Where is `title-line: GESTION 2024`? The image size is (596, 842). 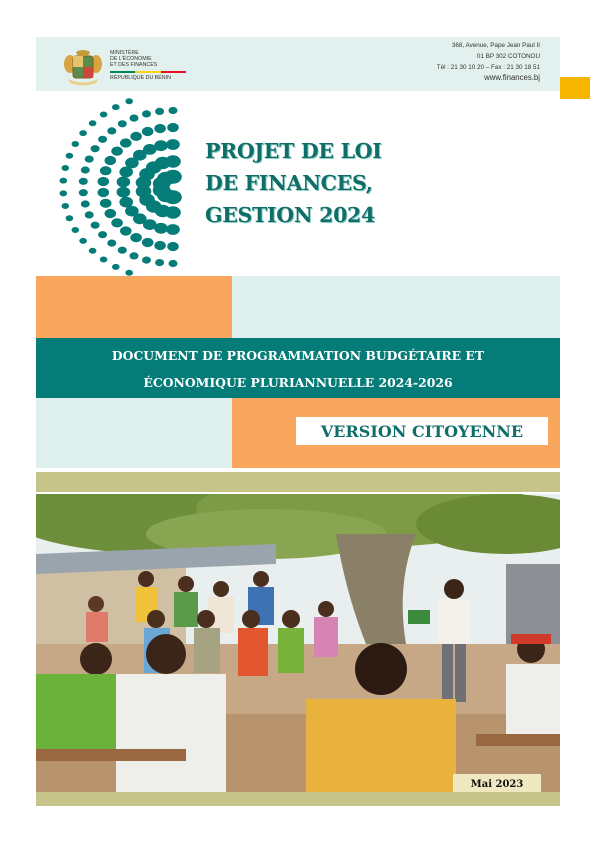
title-line: GESTION 2024 is located at coordinates (290, 215).